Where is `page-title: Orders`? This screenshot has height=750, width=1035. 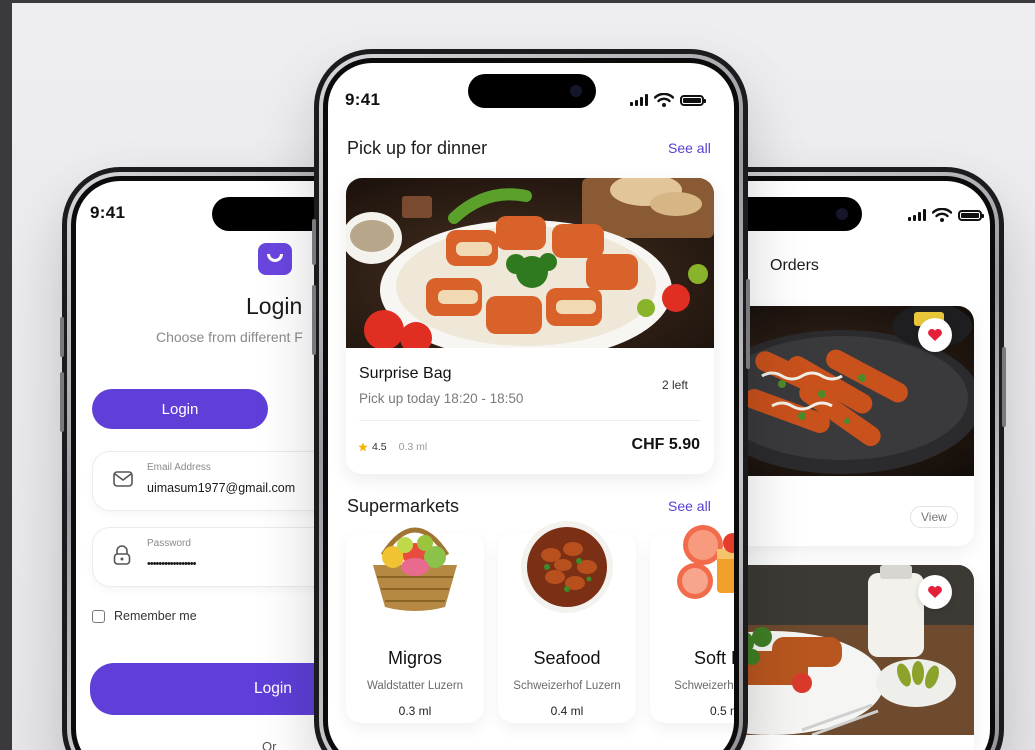
page-title: Orders is located at coordinates (794, 265).